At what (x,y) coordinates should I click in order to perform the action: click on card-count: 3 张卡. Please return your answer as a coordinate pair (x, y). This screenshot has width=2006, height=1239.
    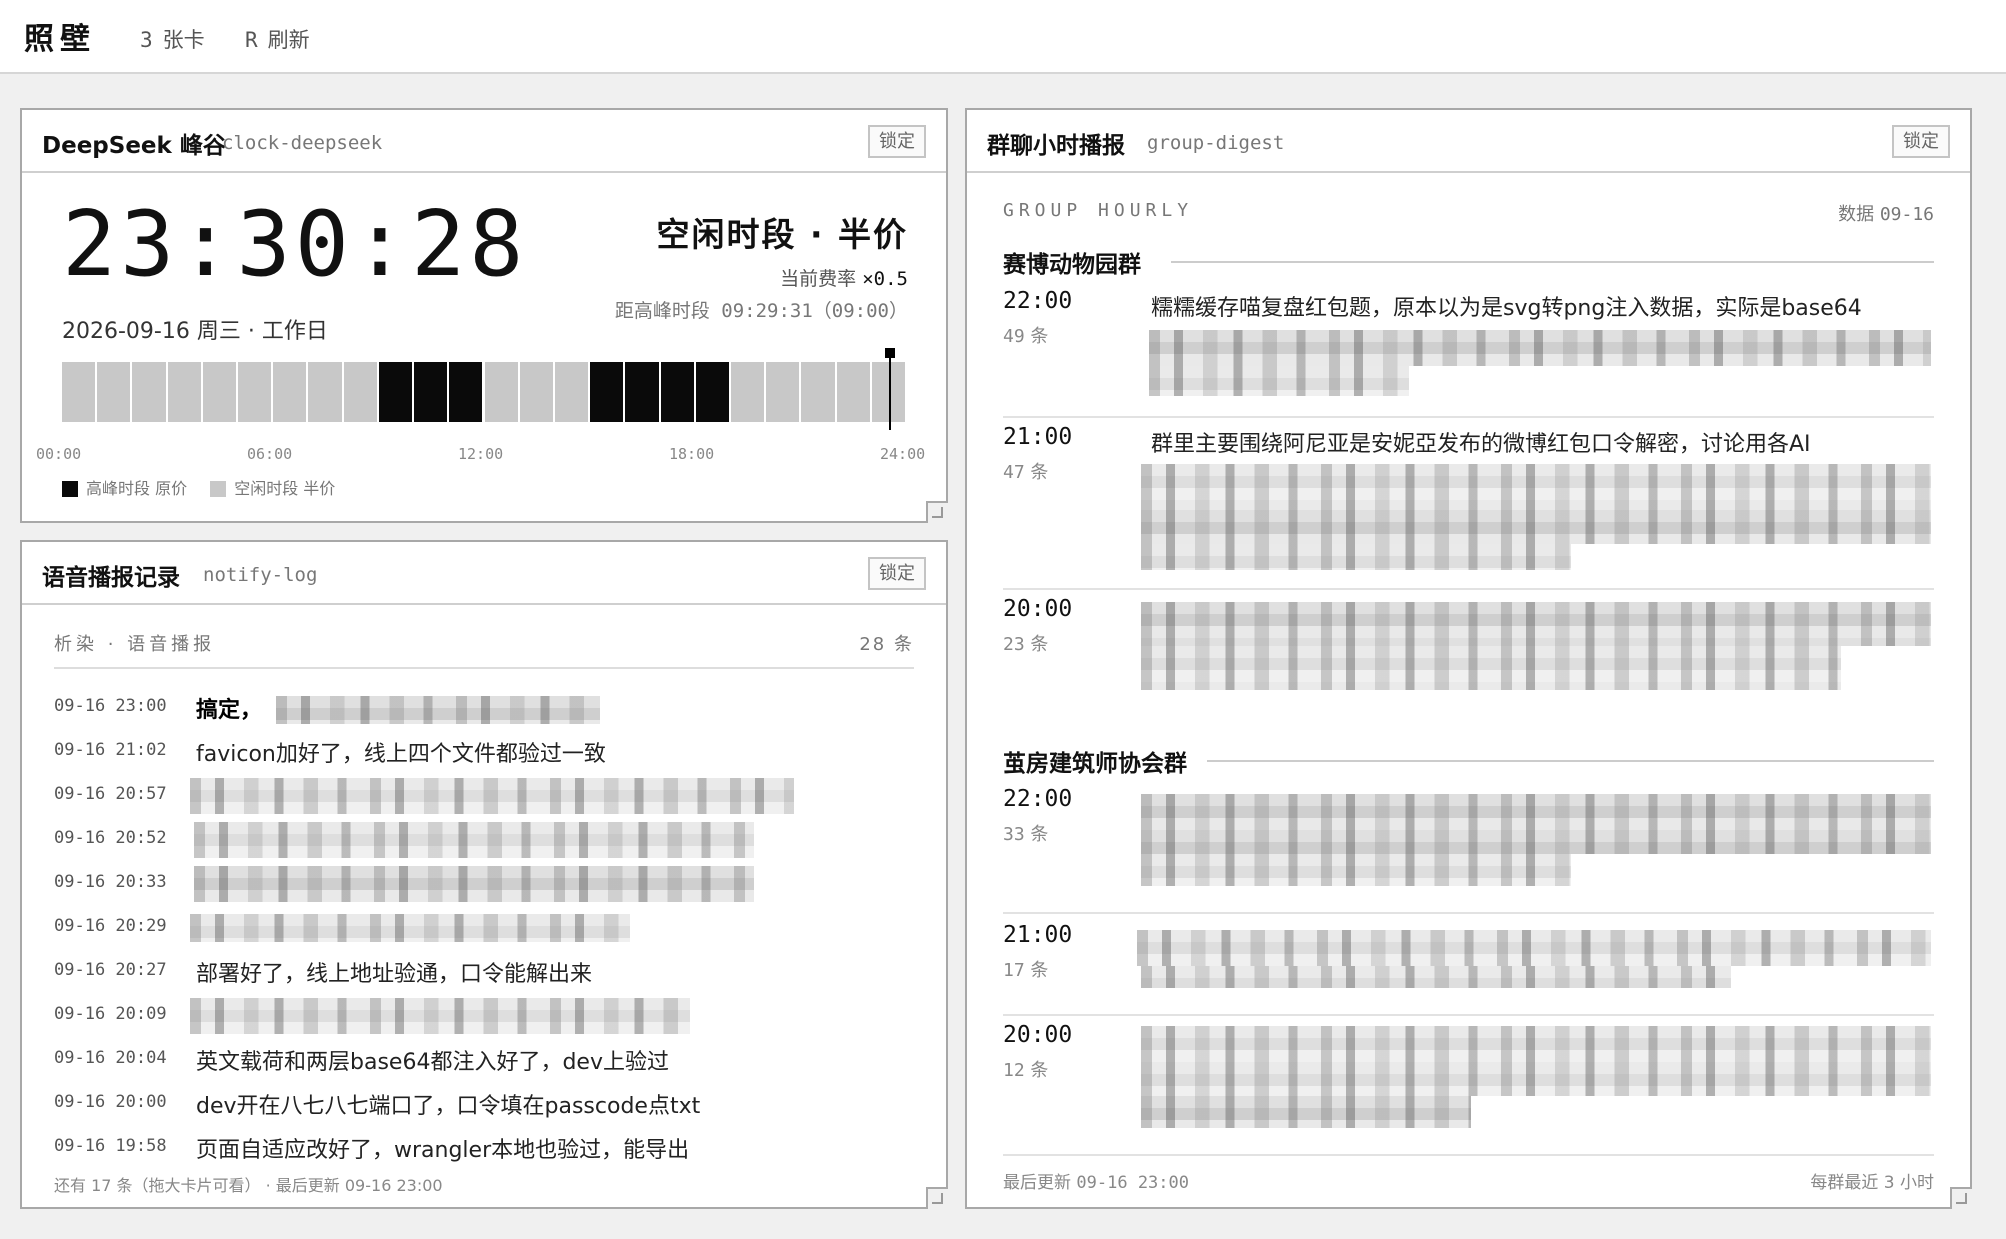
    Looking at the image, I should click on (172, 39).